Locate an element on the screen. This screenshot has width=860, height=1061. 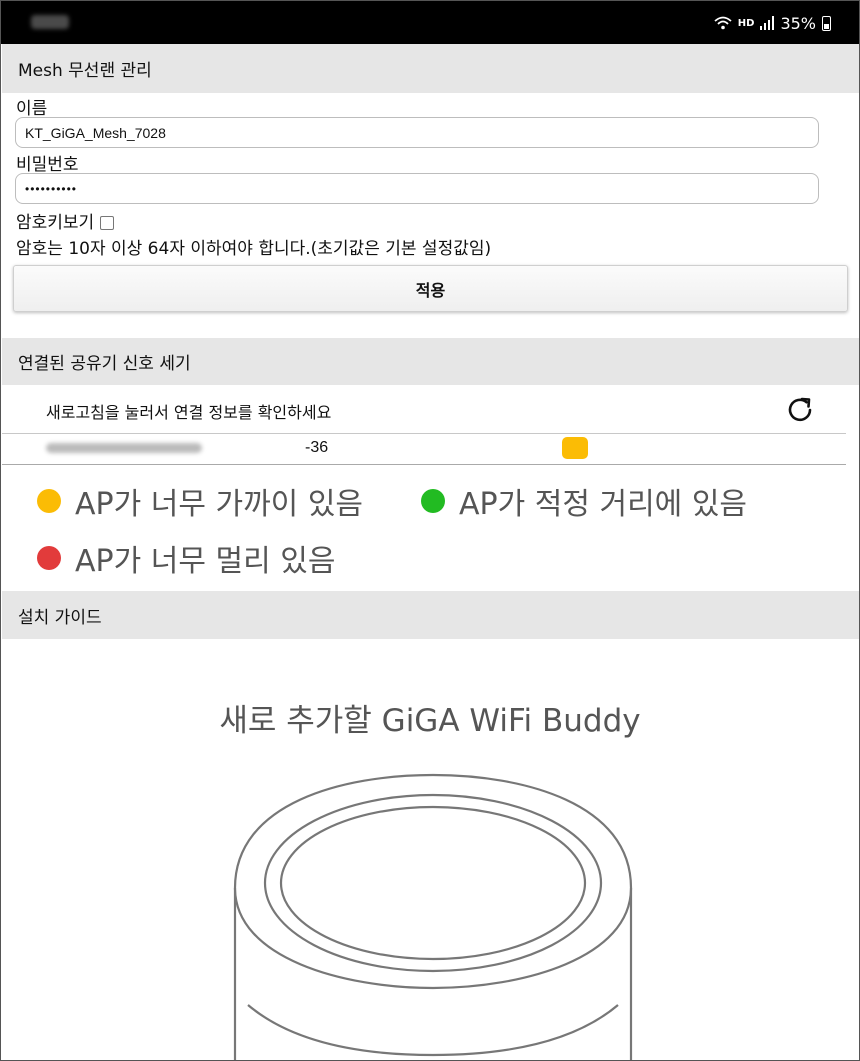
battery-percent: 35% is located at coordinates (798, 23).